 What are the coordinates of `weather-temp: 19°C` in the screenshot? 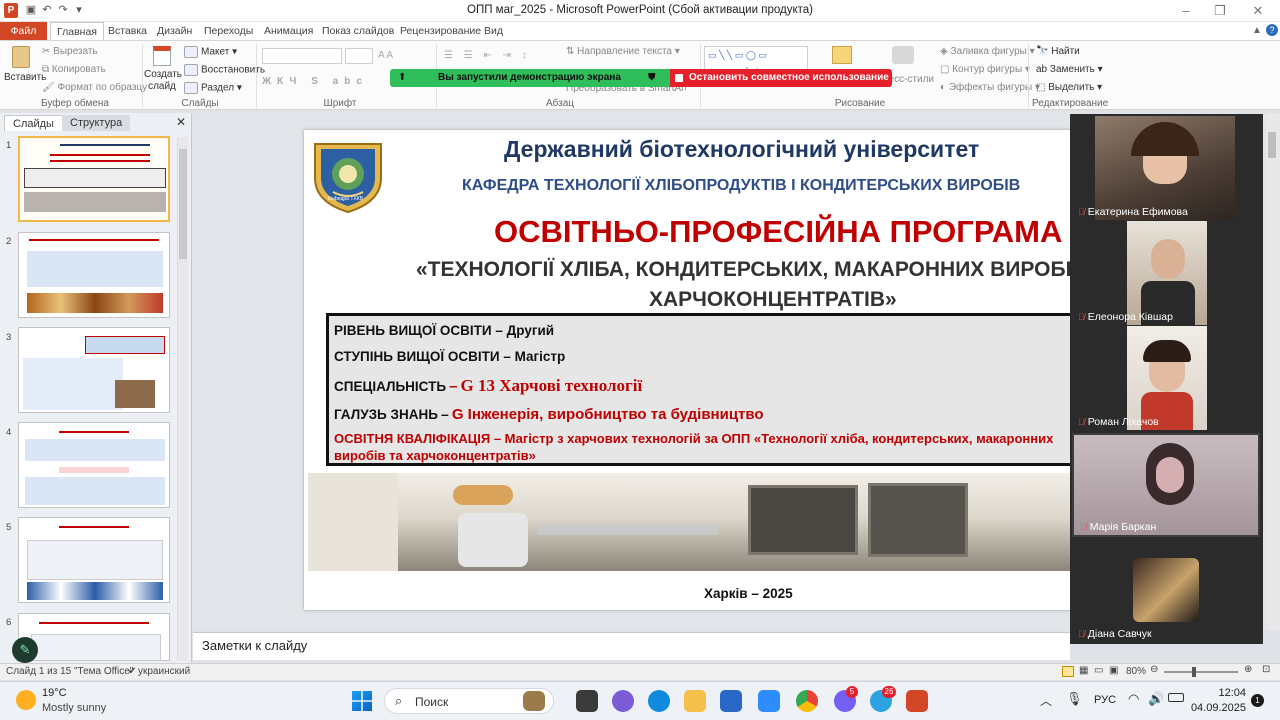 It's located at (54, 693).